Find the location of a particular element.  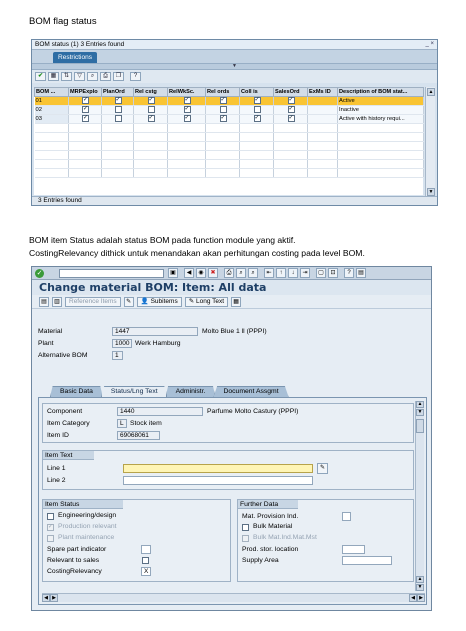

scroll-up-small-icon: ▲ is located at coordinates (420, 579).